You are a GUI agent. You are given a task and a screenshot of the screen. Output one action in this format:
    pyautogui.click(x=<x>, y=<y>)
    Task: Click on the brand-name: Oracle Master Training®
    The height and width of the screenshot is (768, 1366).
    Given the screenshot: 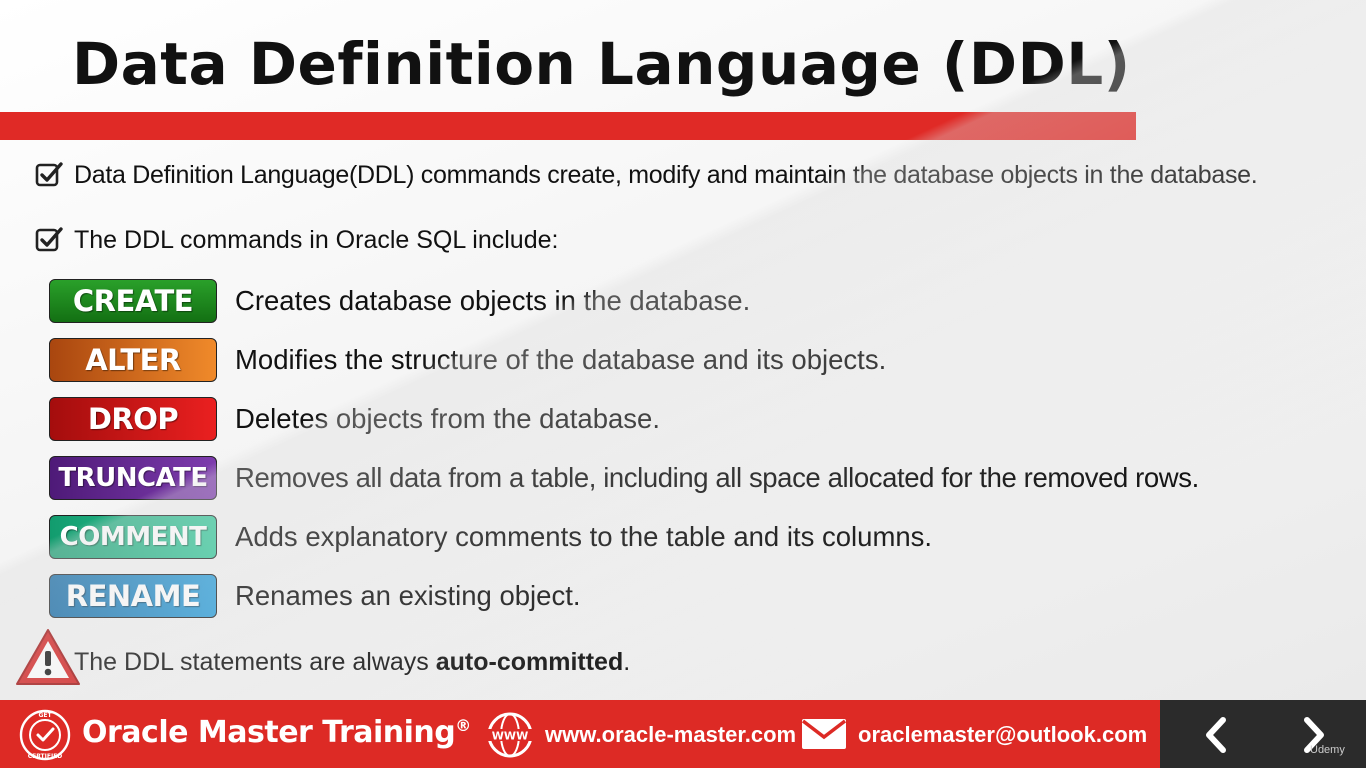 What is the action you would take?
    pyautogui.click(x=276, y=732)
    